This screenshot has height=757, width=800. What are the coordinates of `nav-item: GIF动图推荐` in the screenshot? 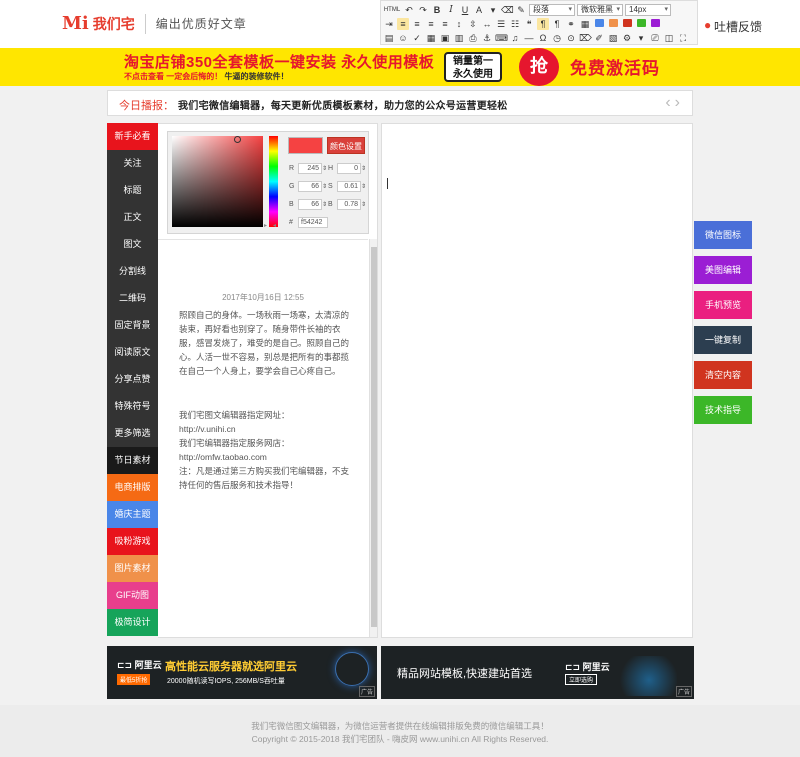 It's located at (141, 595).